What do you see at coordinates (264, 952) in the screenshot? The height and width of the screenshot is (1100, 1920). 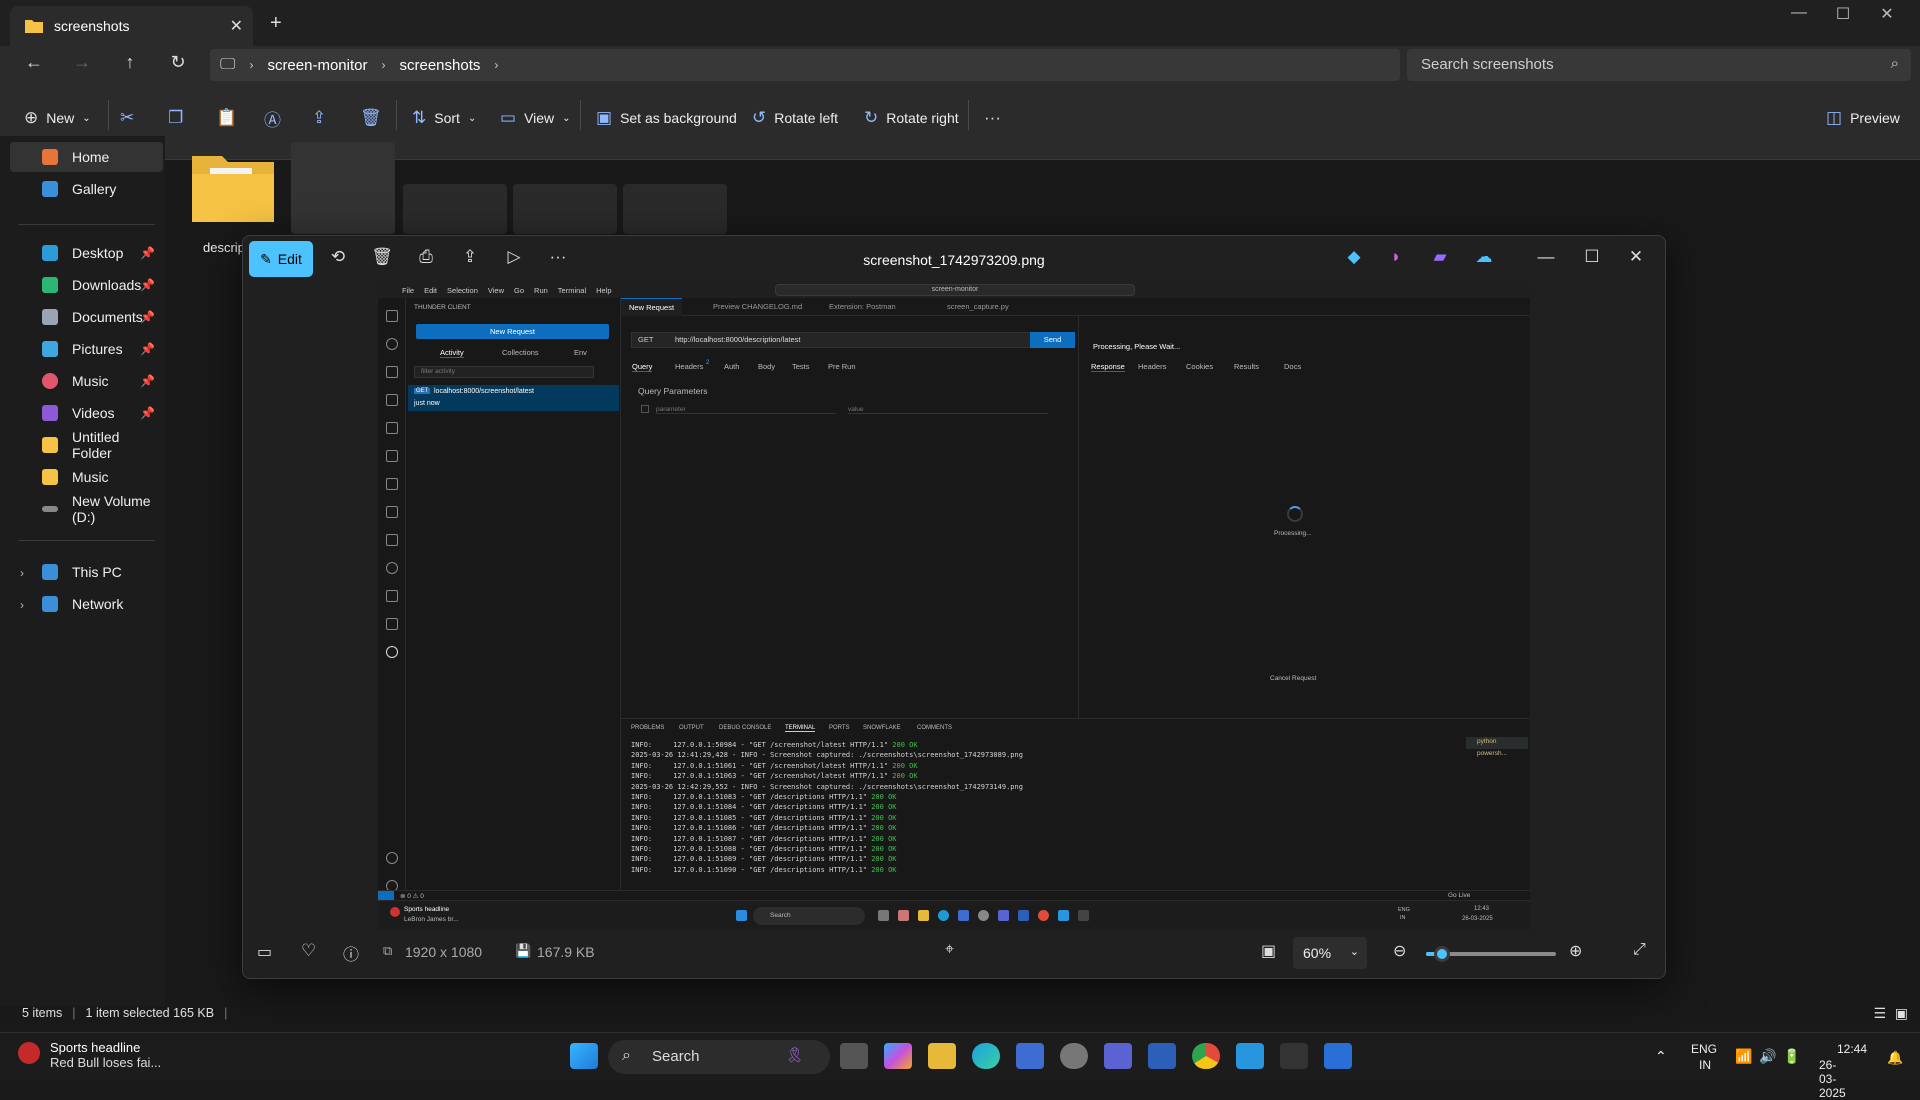 I see `filmstrip-icon: ▭` at bounding box center [264, 952].